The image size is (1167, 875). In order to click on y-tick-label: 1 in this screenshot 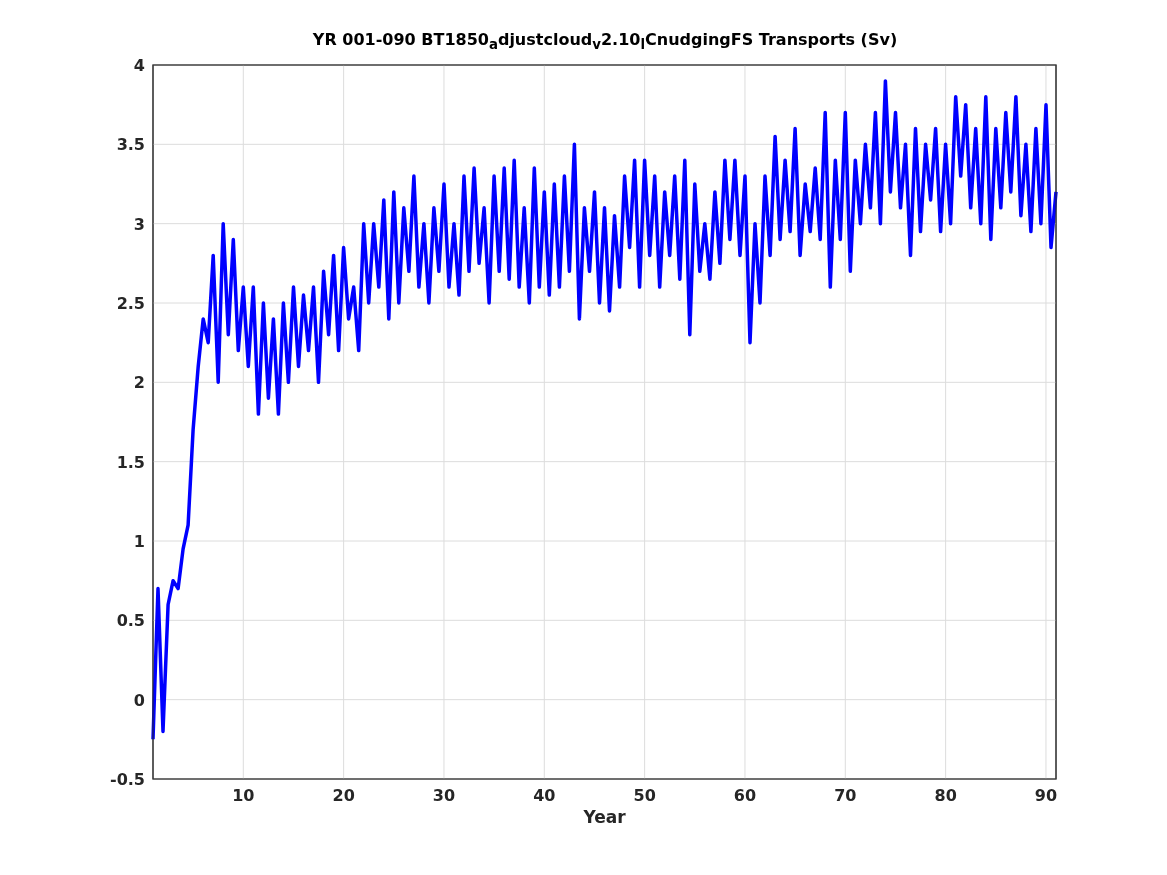, I will do `click(139, 541)`.